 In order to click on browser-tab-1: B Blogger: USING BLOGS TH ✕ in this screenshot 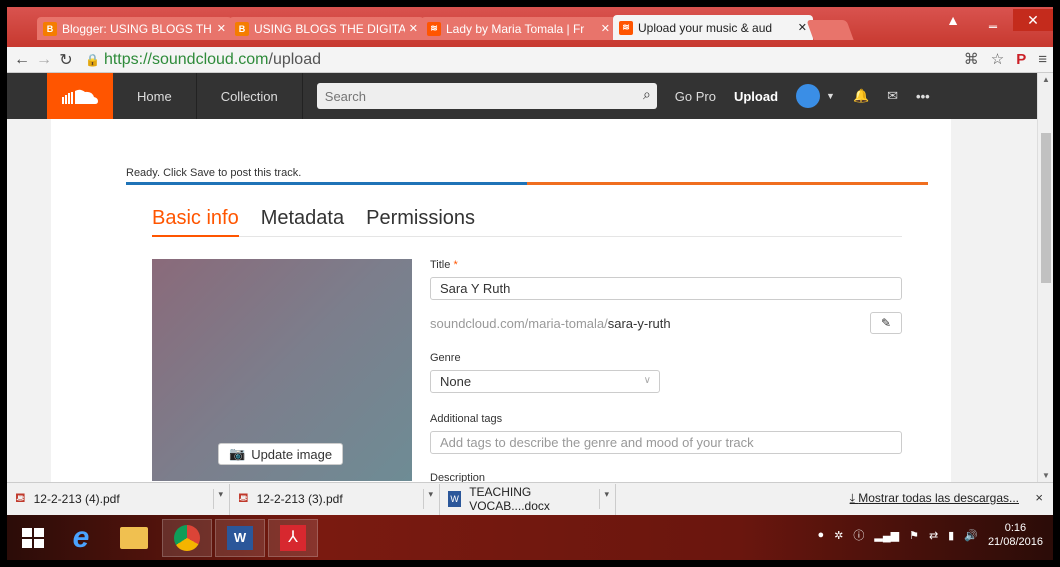, I will do `click(134, 28)`.